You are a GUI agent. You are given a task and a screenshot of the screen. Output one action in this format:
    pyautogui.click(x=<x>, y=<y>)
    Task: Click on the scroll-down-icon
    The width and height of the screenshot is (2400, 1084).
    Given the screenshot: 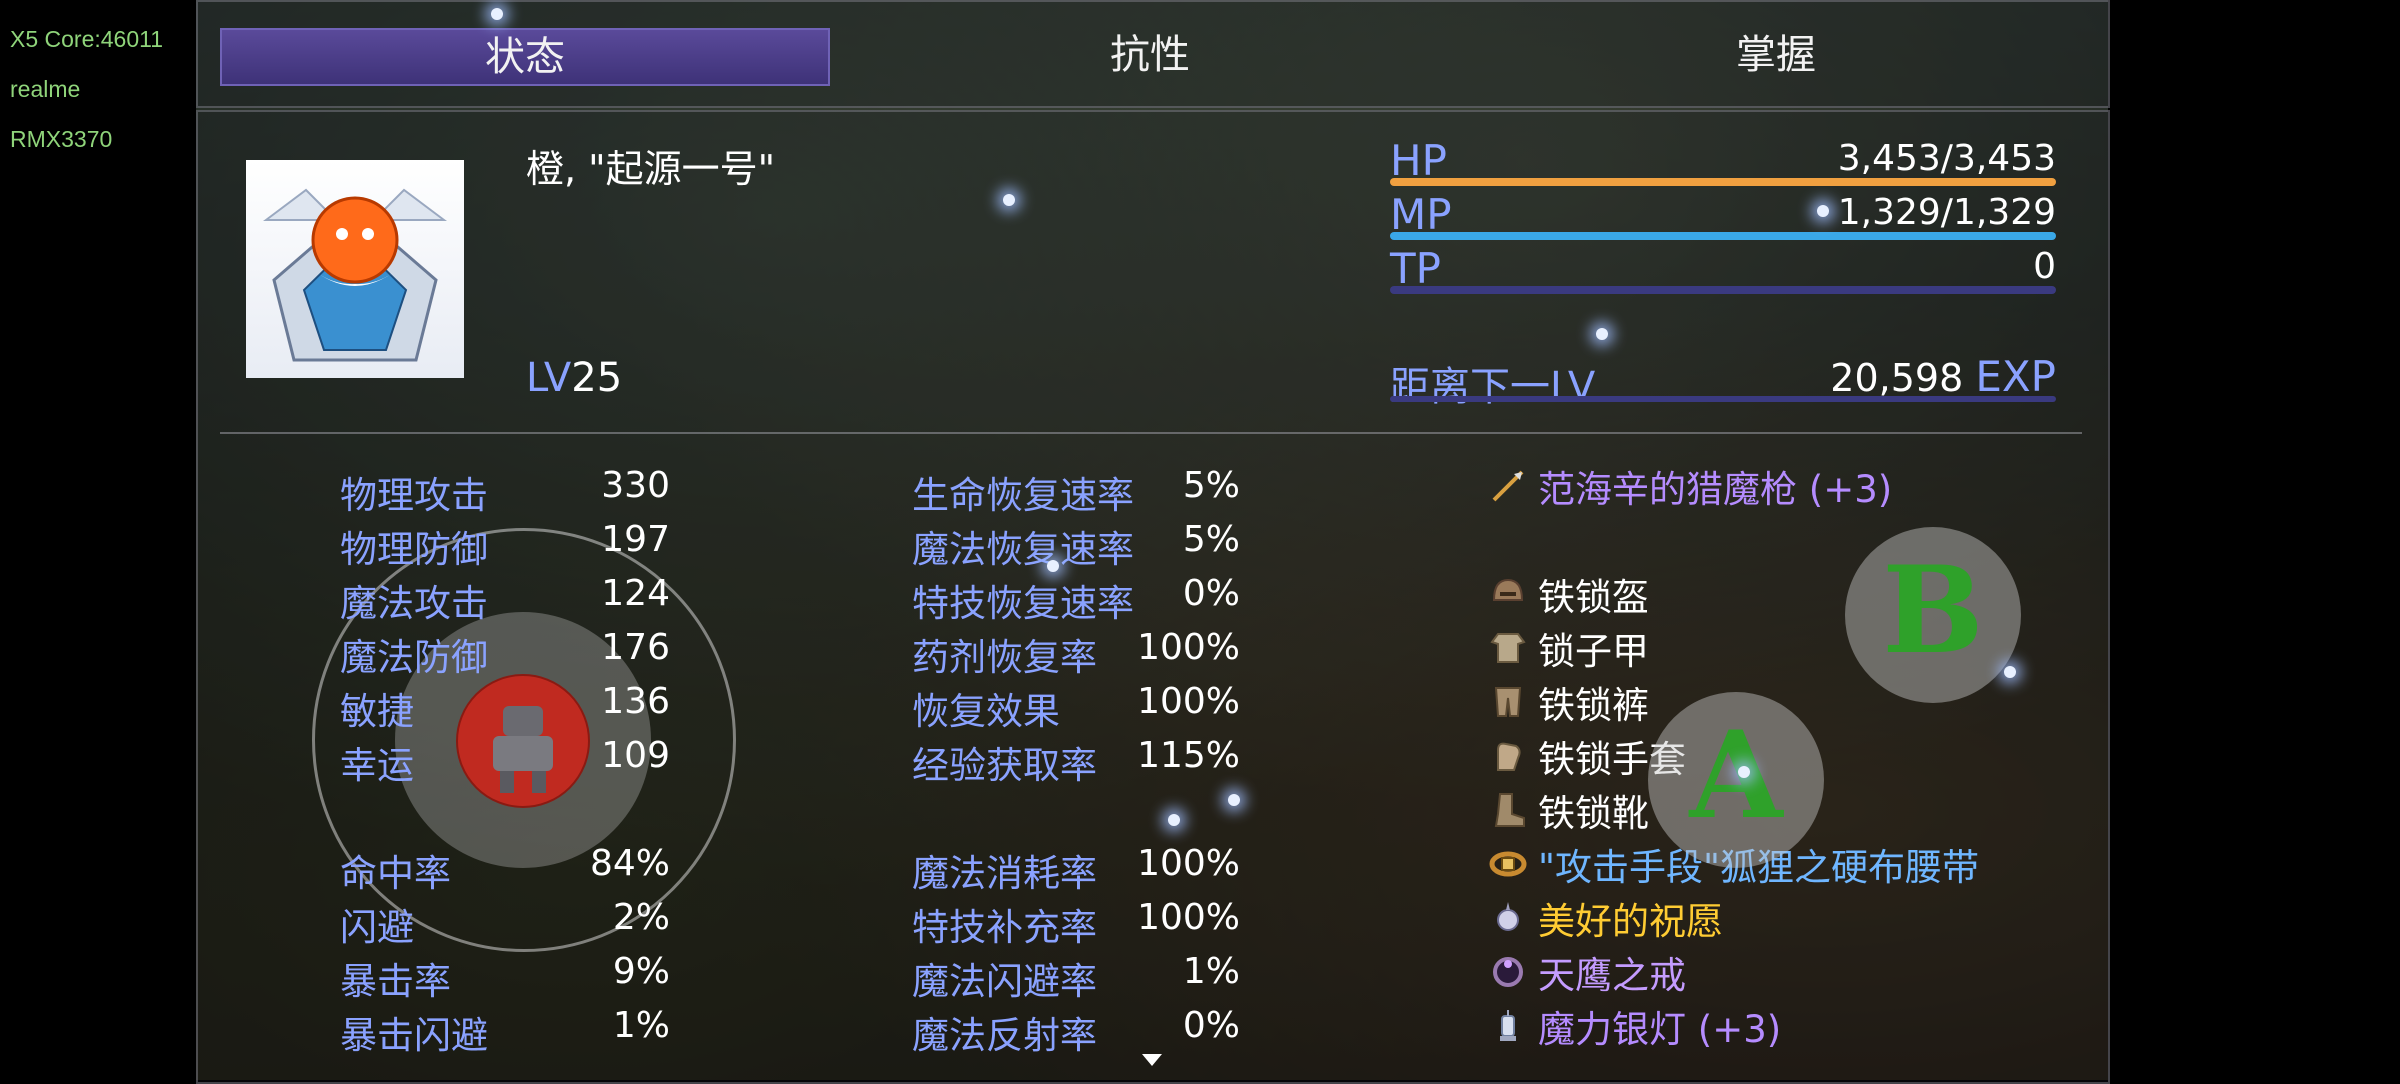 What is the action you would take?
    pyautogui.click(x=1152, y=1060)
    